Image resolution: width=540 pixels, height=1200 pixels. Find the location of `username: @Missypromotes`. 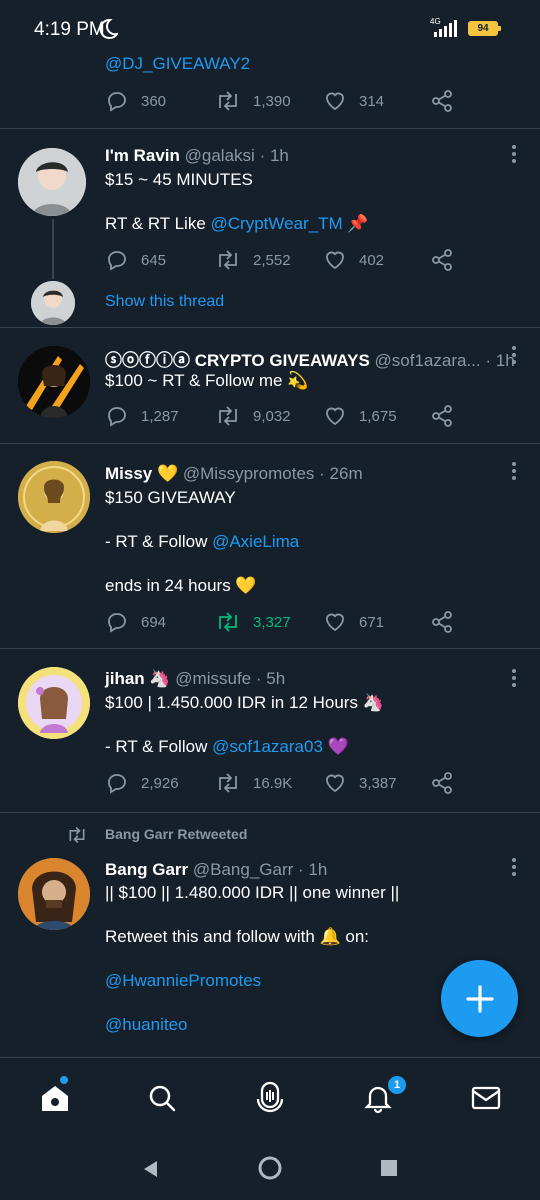

username: @Missypromotes is located at coordinates (249, 473).